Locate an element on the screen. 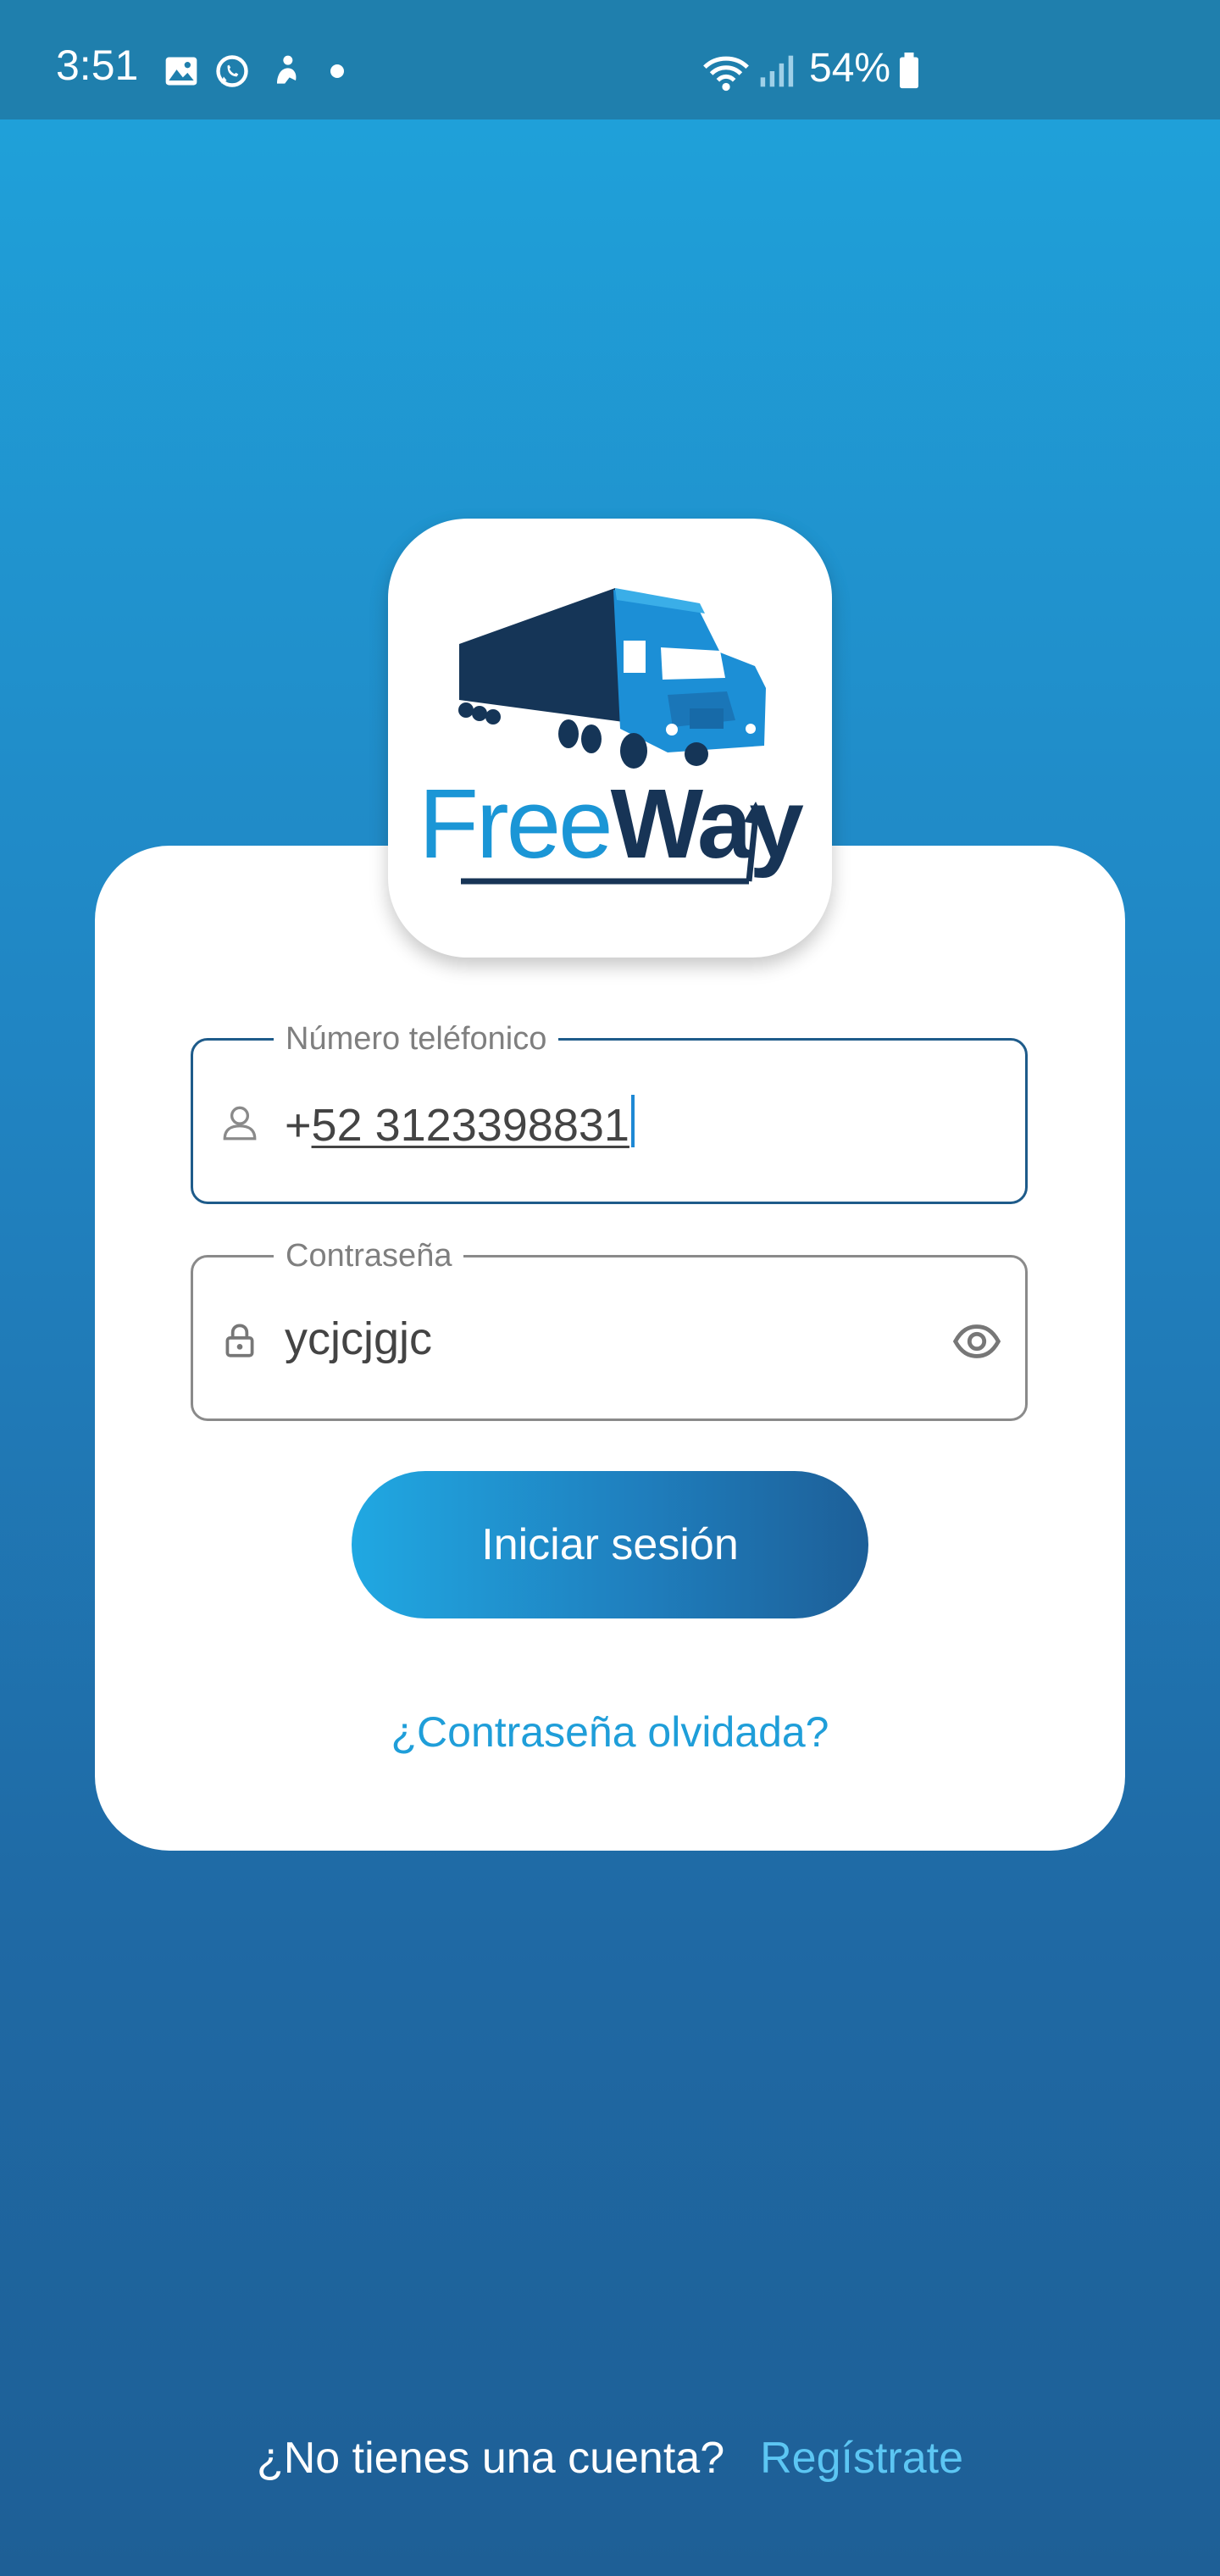  login-button: Iniciar sesión is located at coordinates (610, 1544).